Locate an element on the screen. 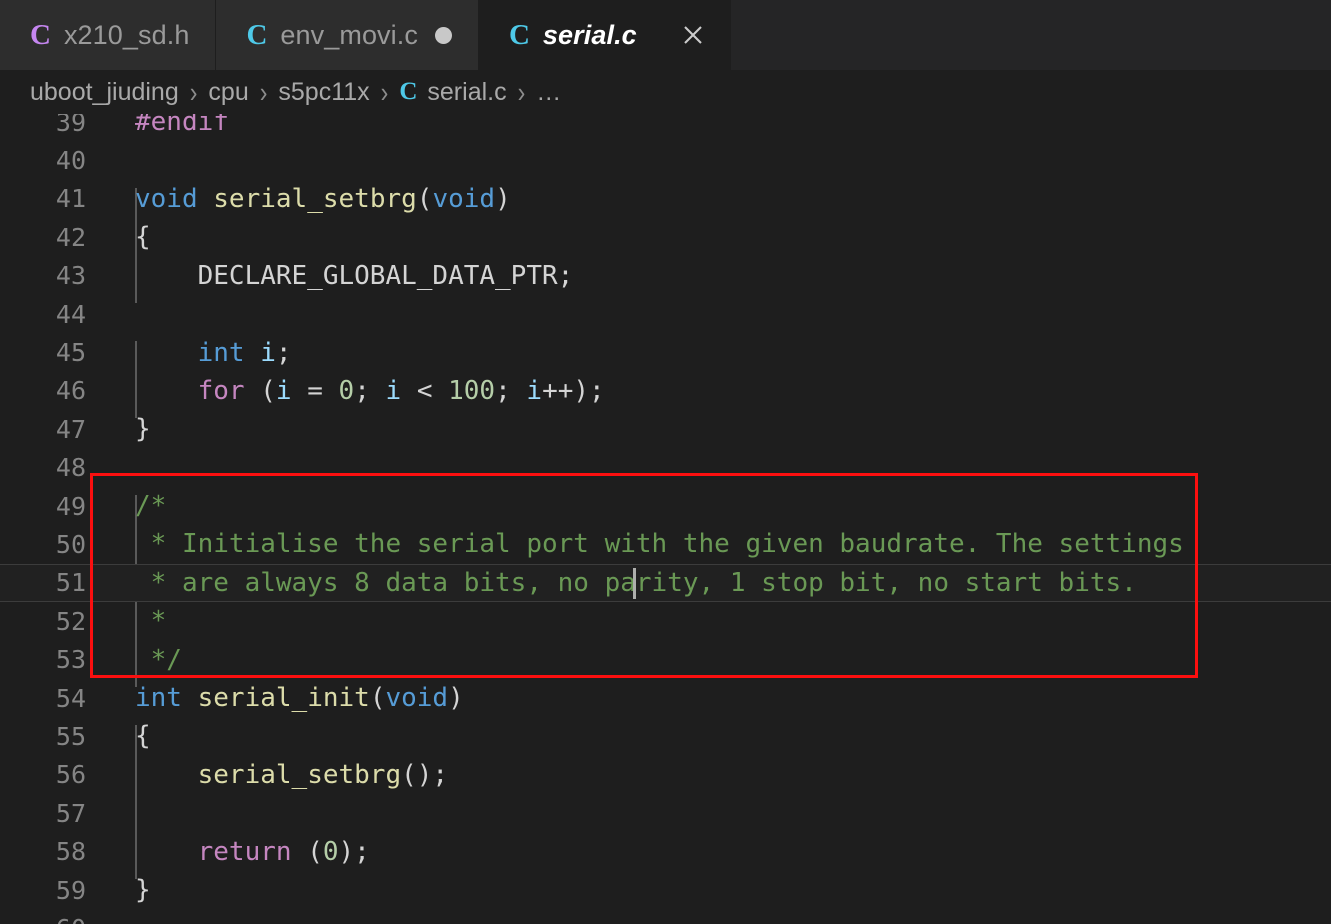 This screenshot has height=924, width=1331. line-content: */ is located at coordinates (158, 659).